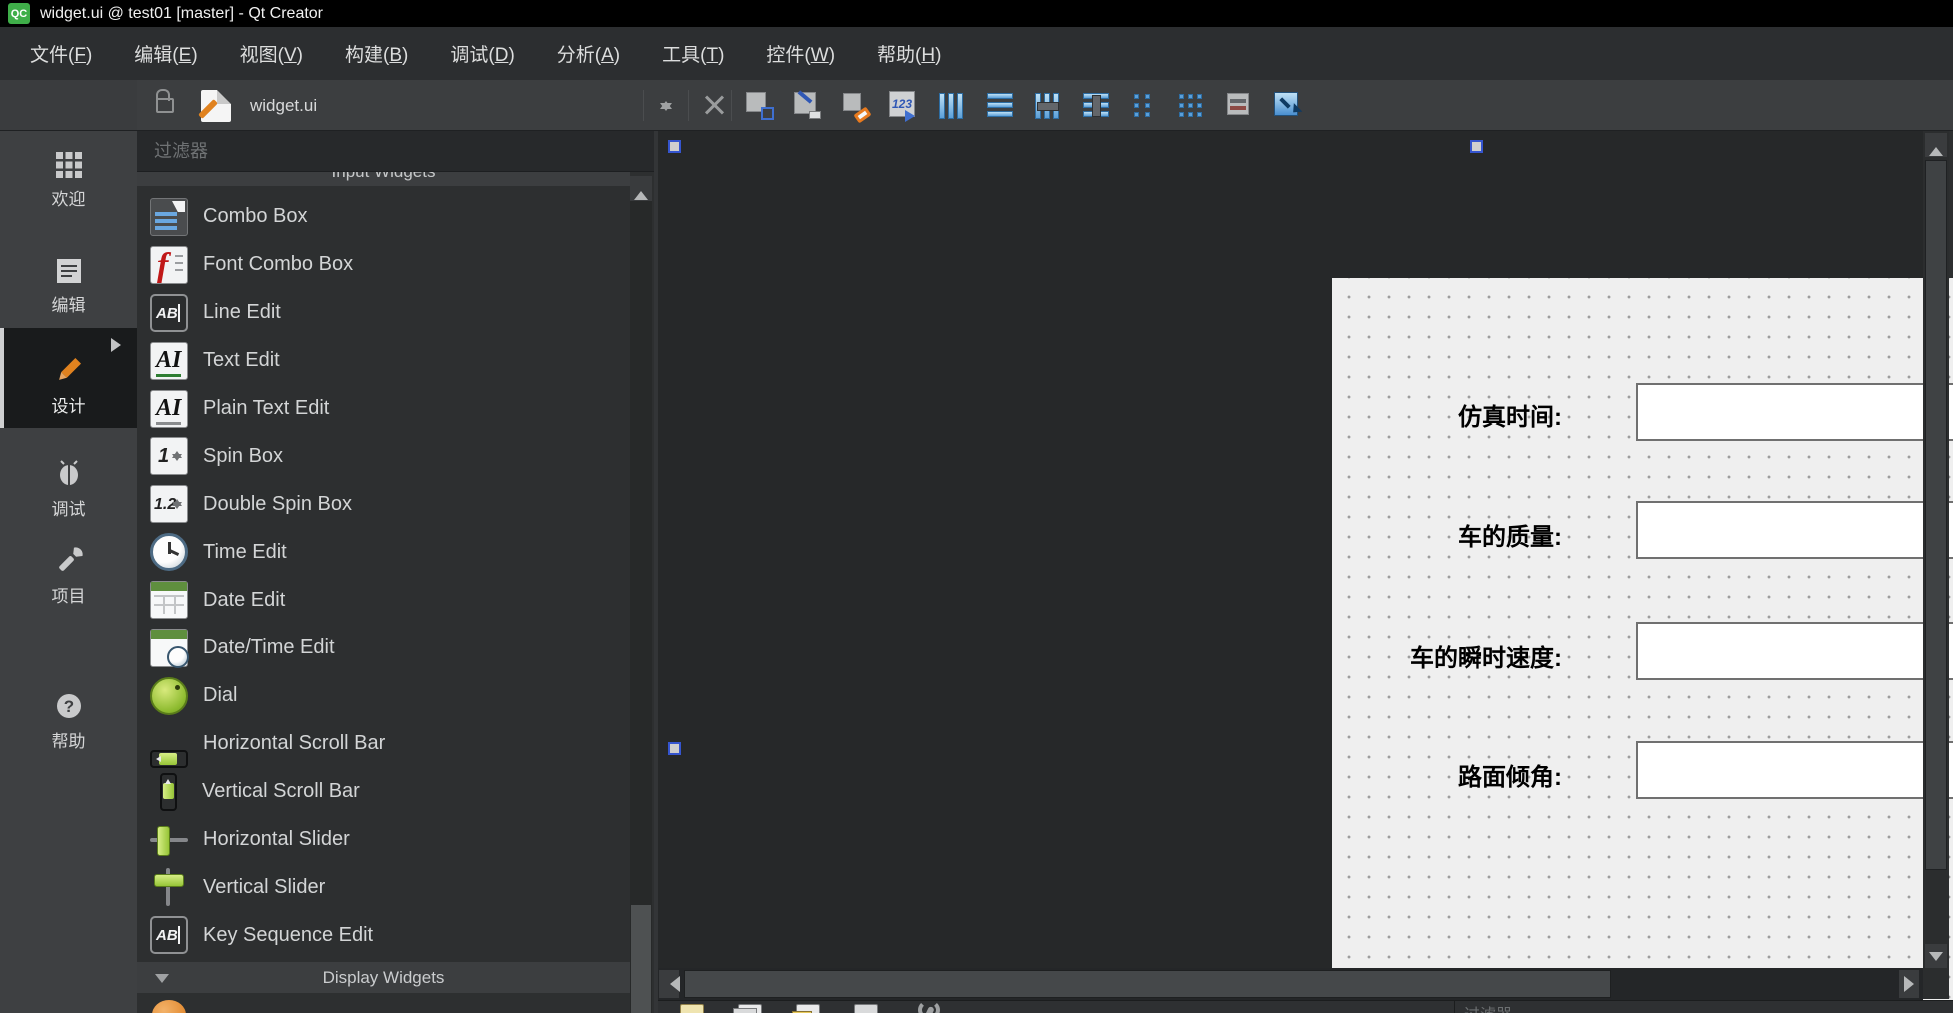 This screenshot has width=1953, height=1013. What do you see at coordinates (168, 791) in the screenshot?
I see `vertical-scroll-bar-icon` at bounding box center [168, 791].